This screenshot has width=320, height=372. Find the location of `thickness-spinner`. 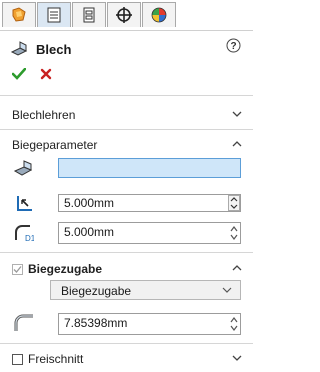

thickness-spinner is located at coordinates (234, 203).